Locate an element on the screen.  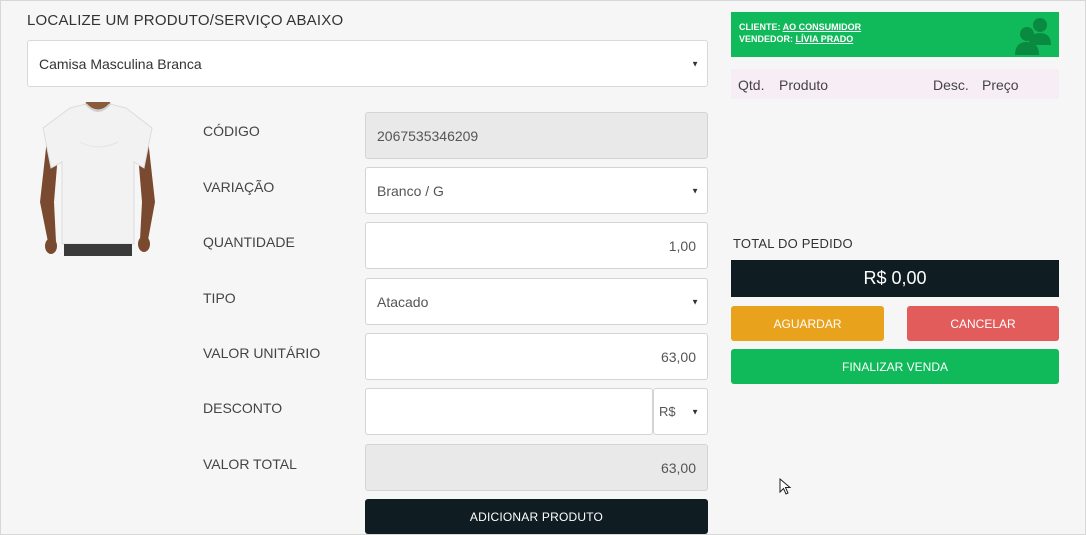
client-link: AO CONSUMIDOR is located at coordinates (822, 27).